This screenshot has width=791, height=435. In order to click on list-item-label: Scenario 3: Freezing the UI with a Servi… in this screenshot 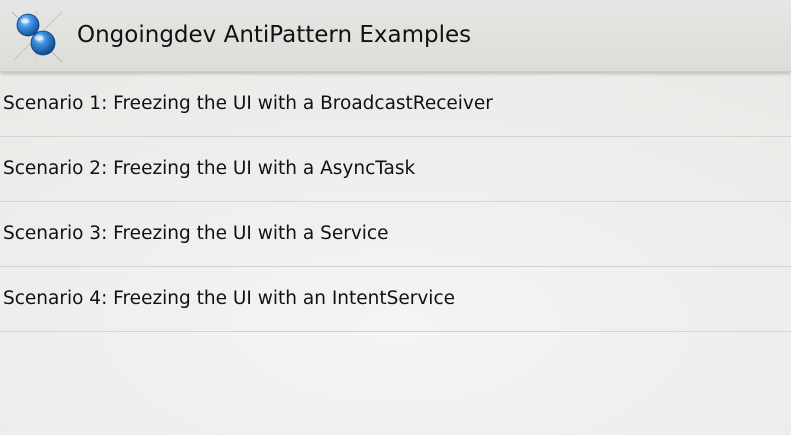, I will do `click(196, 233)`.